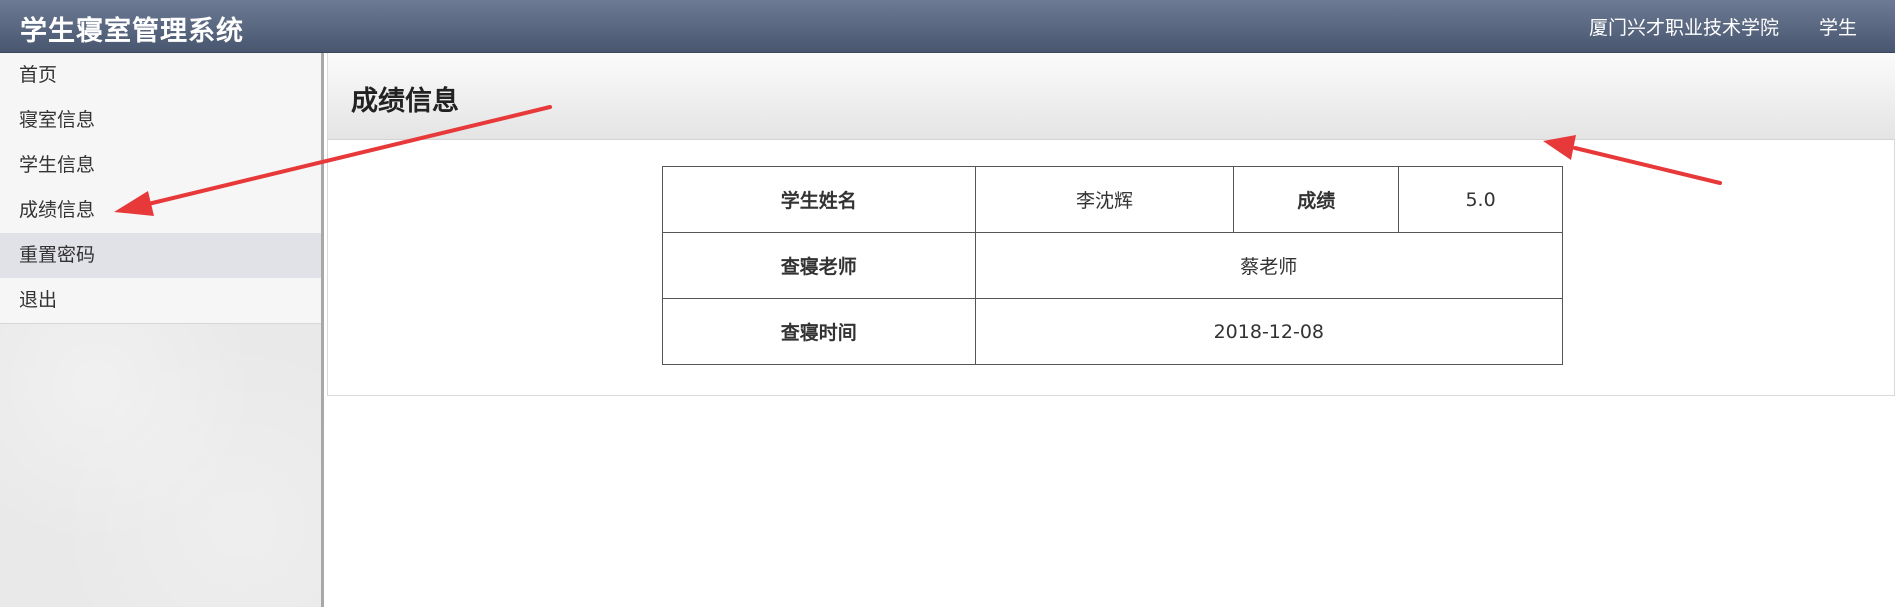 The image size is (1895, 607). I want to click on user-role-link: 学生, so click(1838, 26).